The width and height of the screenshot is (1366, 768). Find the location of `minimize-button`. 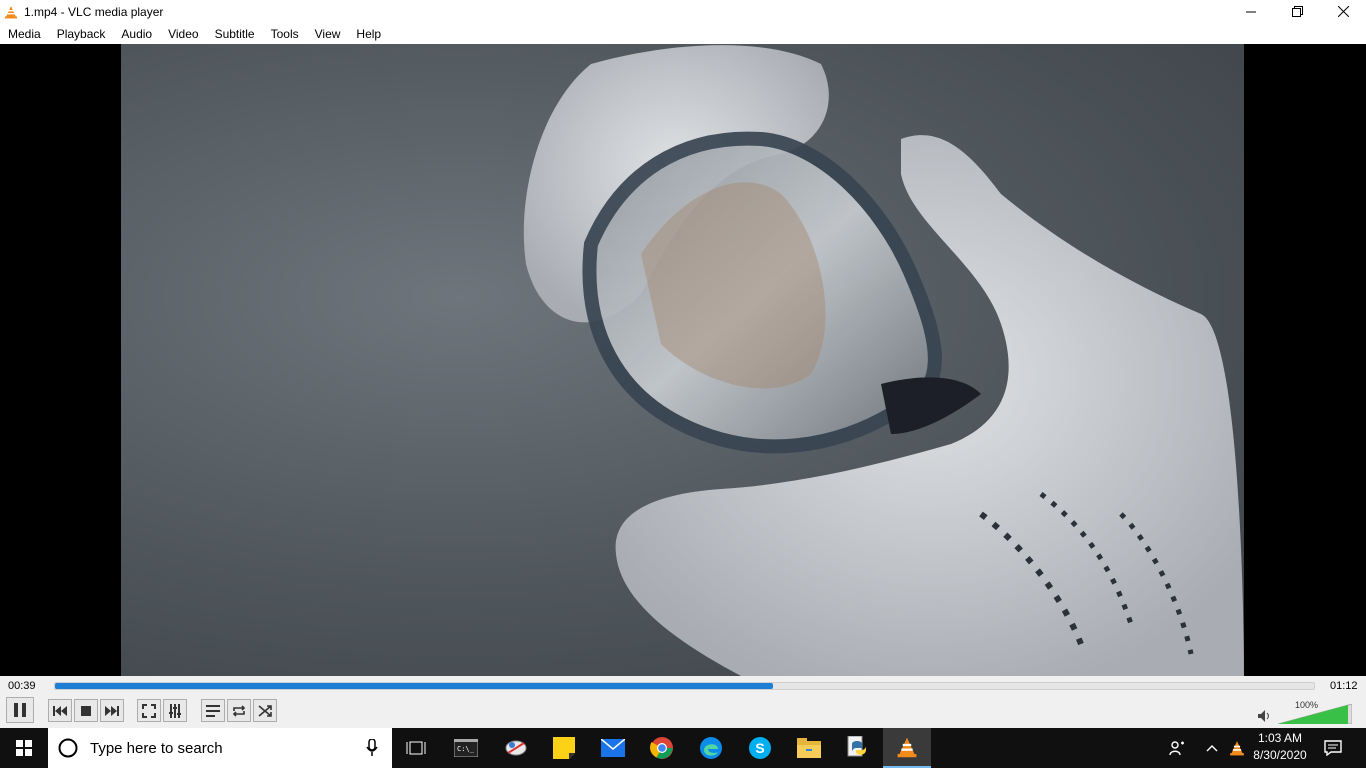

minimize-button is located at coordinates (1251, 11).